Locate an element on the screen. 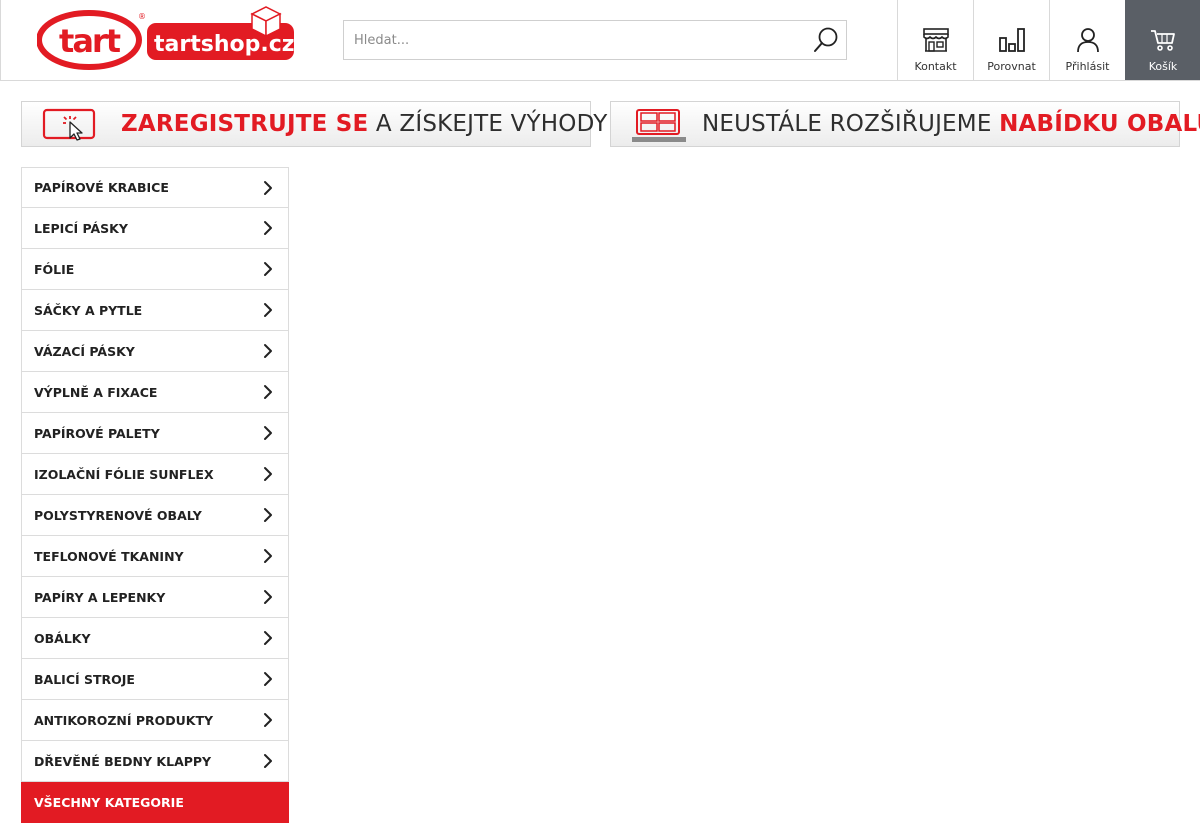 This screenshot has height=823, width=1200. search-button is located at coordinates (826, 40).